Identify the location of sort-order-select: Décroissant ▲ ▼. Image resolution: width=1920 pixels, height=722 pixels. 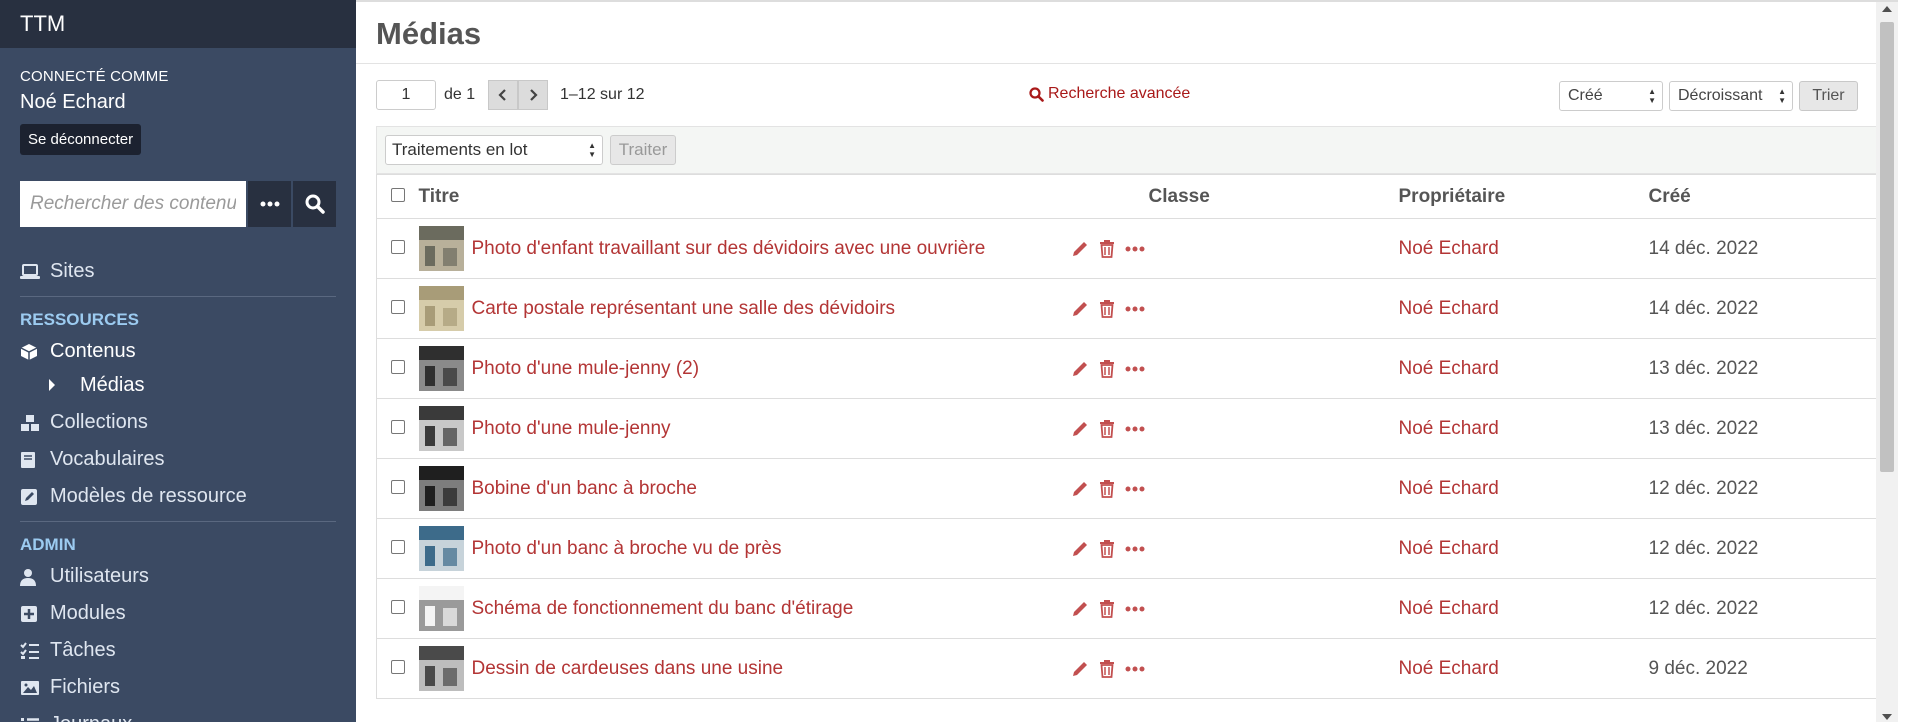
(1731, 96).